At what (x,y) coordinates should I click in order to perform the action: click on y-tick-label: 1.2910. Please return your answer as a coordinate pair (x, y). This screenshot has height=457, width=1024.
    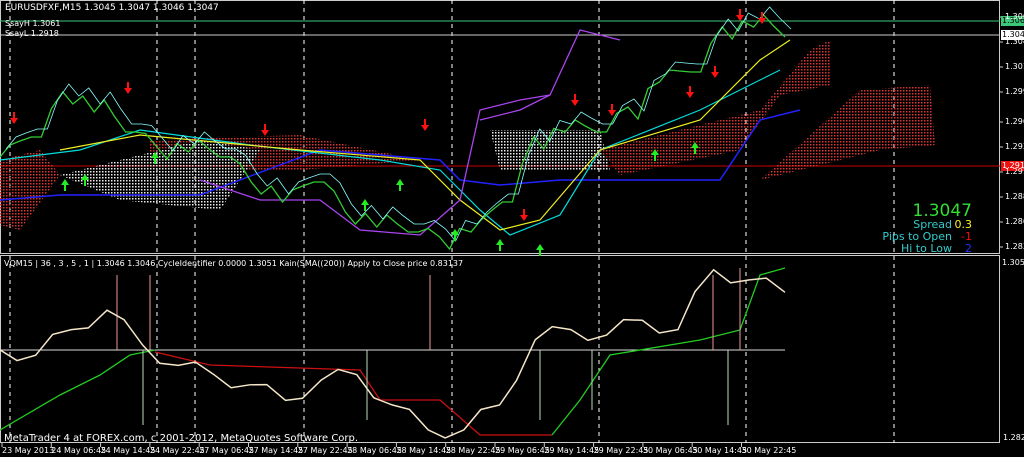
    Looking at the image, I should click on (1014, 171).